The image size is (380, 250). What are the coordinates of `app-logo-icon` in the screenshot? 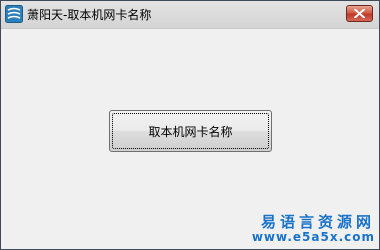 It's located at (14, 14).